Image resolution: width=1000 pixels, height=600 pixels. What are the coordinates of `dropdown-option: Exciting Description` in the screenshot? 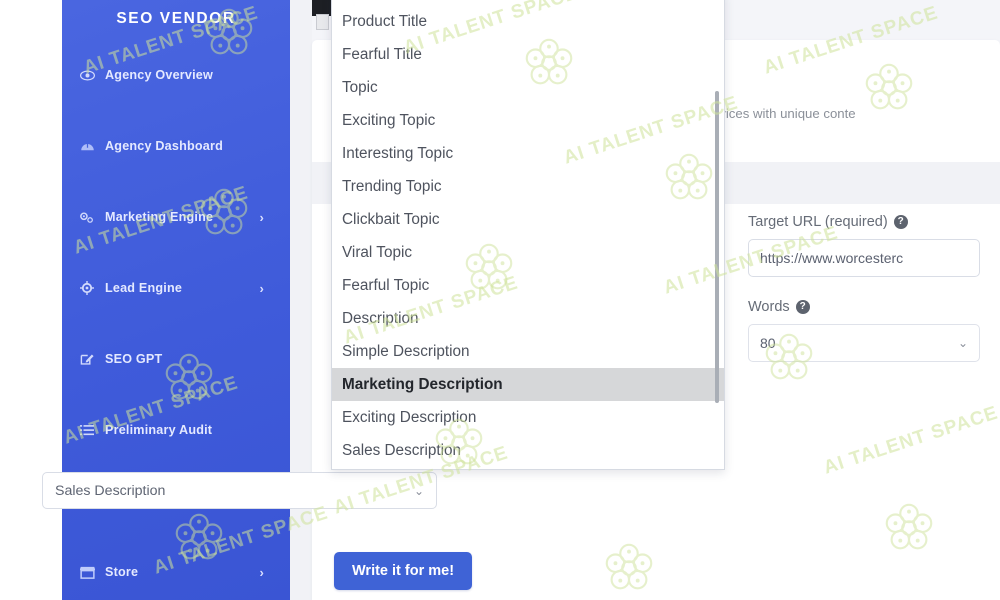 It's located at (528, 417).